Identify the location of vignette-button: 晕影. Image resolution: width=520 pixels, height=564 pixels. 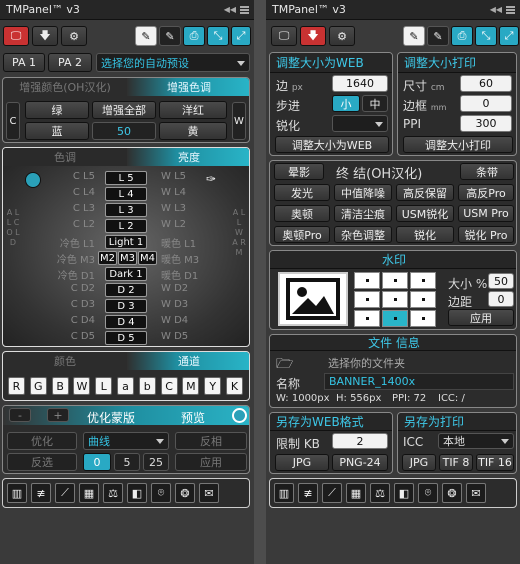
(299, 171).